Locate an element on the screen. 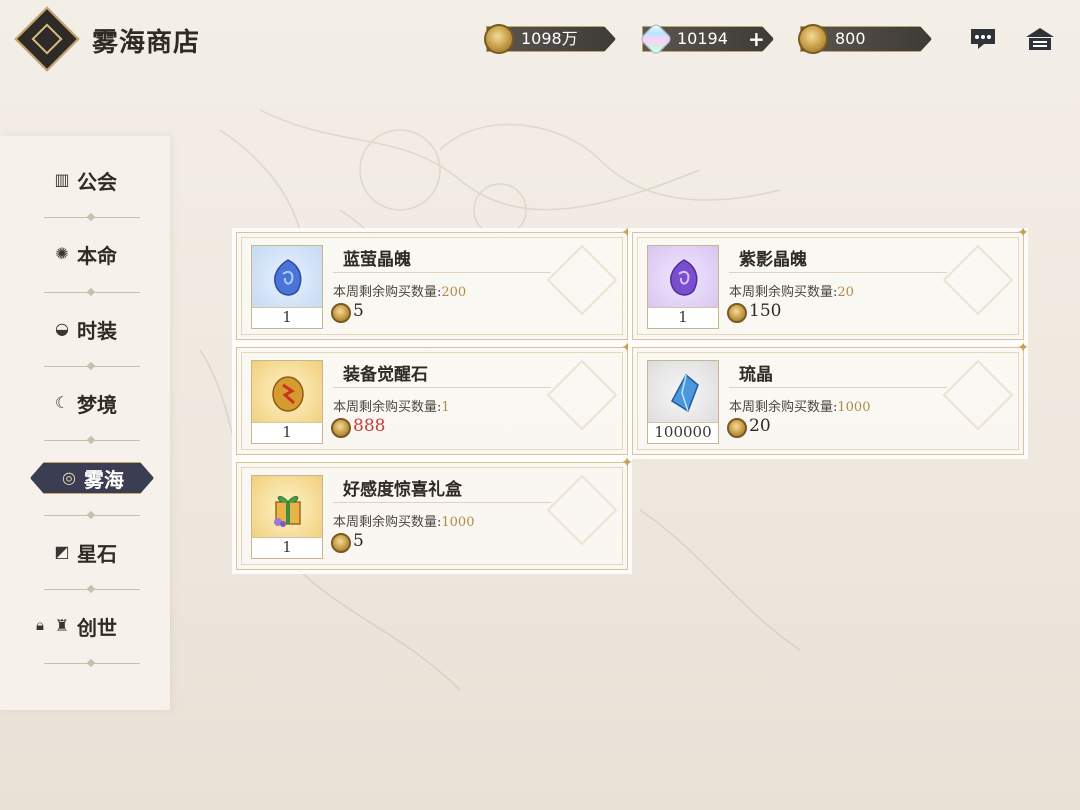 The width and height of the screenshot is (1080, 810). sidebar-item-dream: ☾ 梦境 is located at coordinates (85, 403).